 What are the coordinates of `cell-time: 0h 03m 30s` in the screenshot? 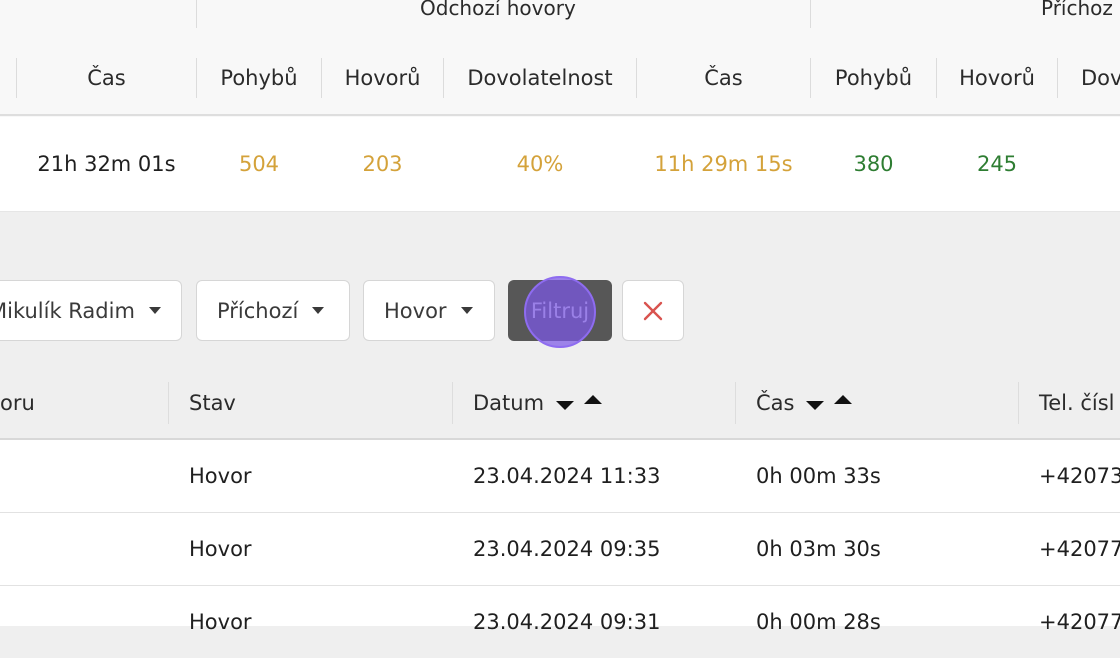 It's located at (818, 549).